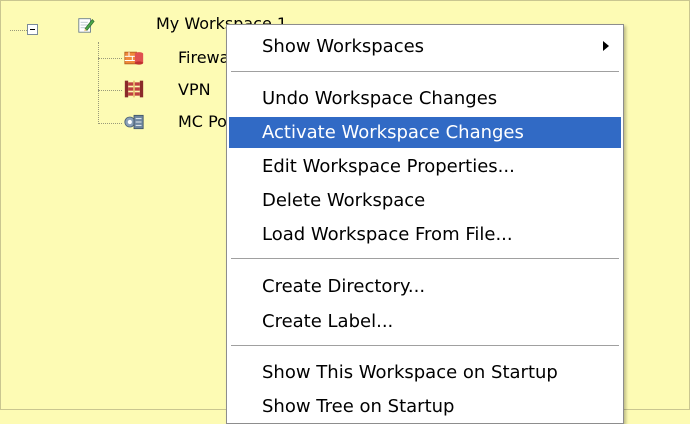 This screenshot has width=690, height=424. I want to click on menu-item-delete-workspace: Delete Workspace, so click(425, 200).